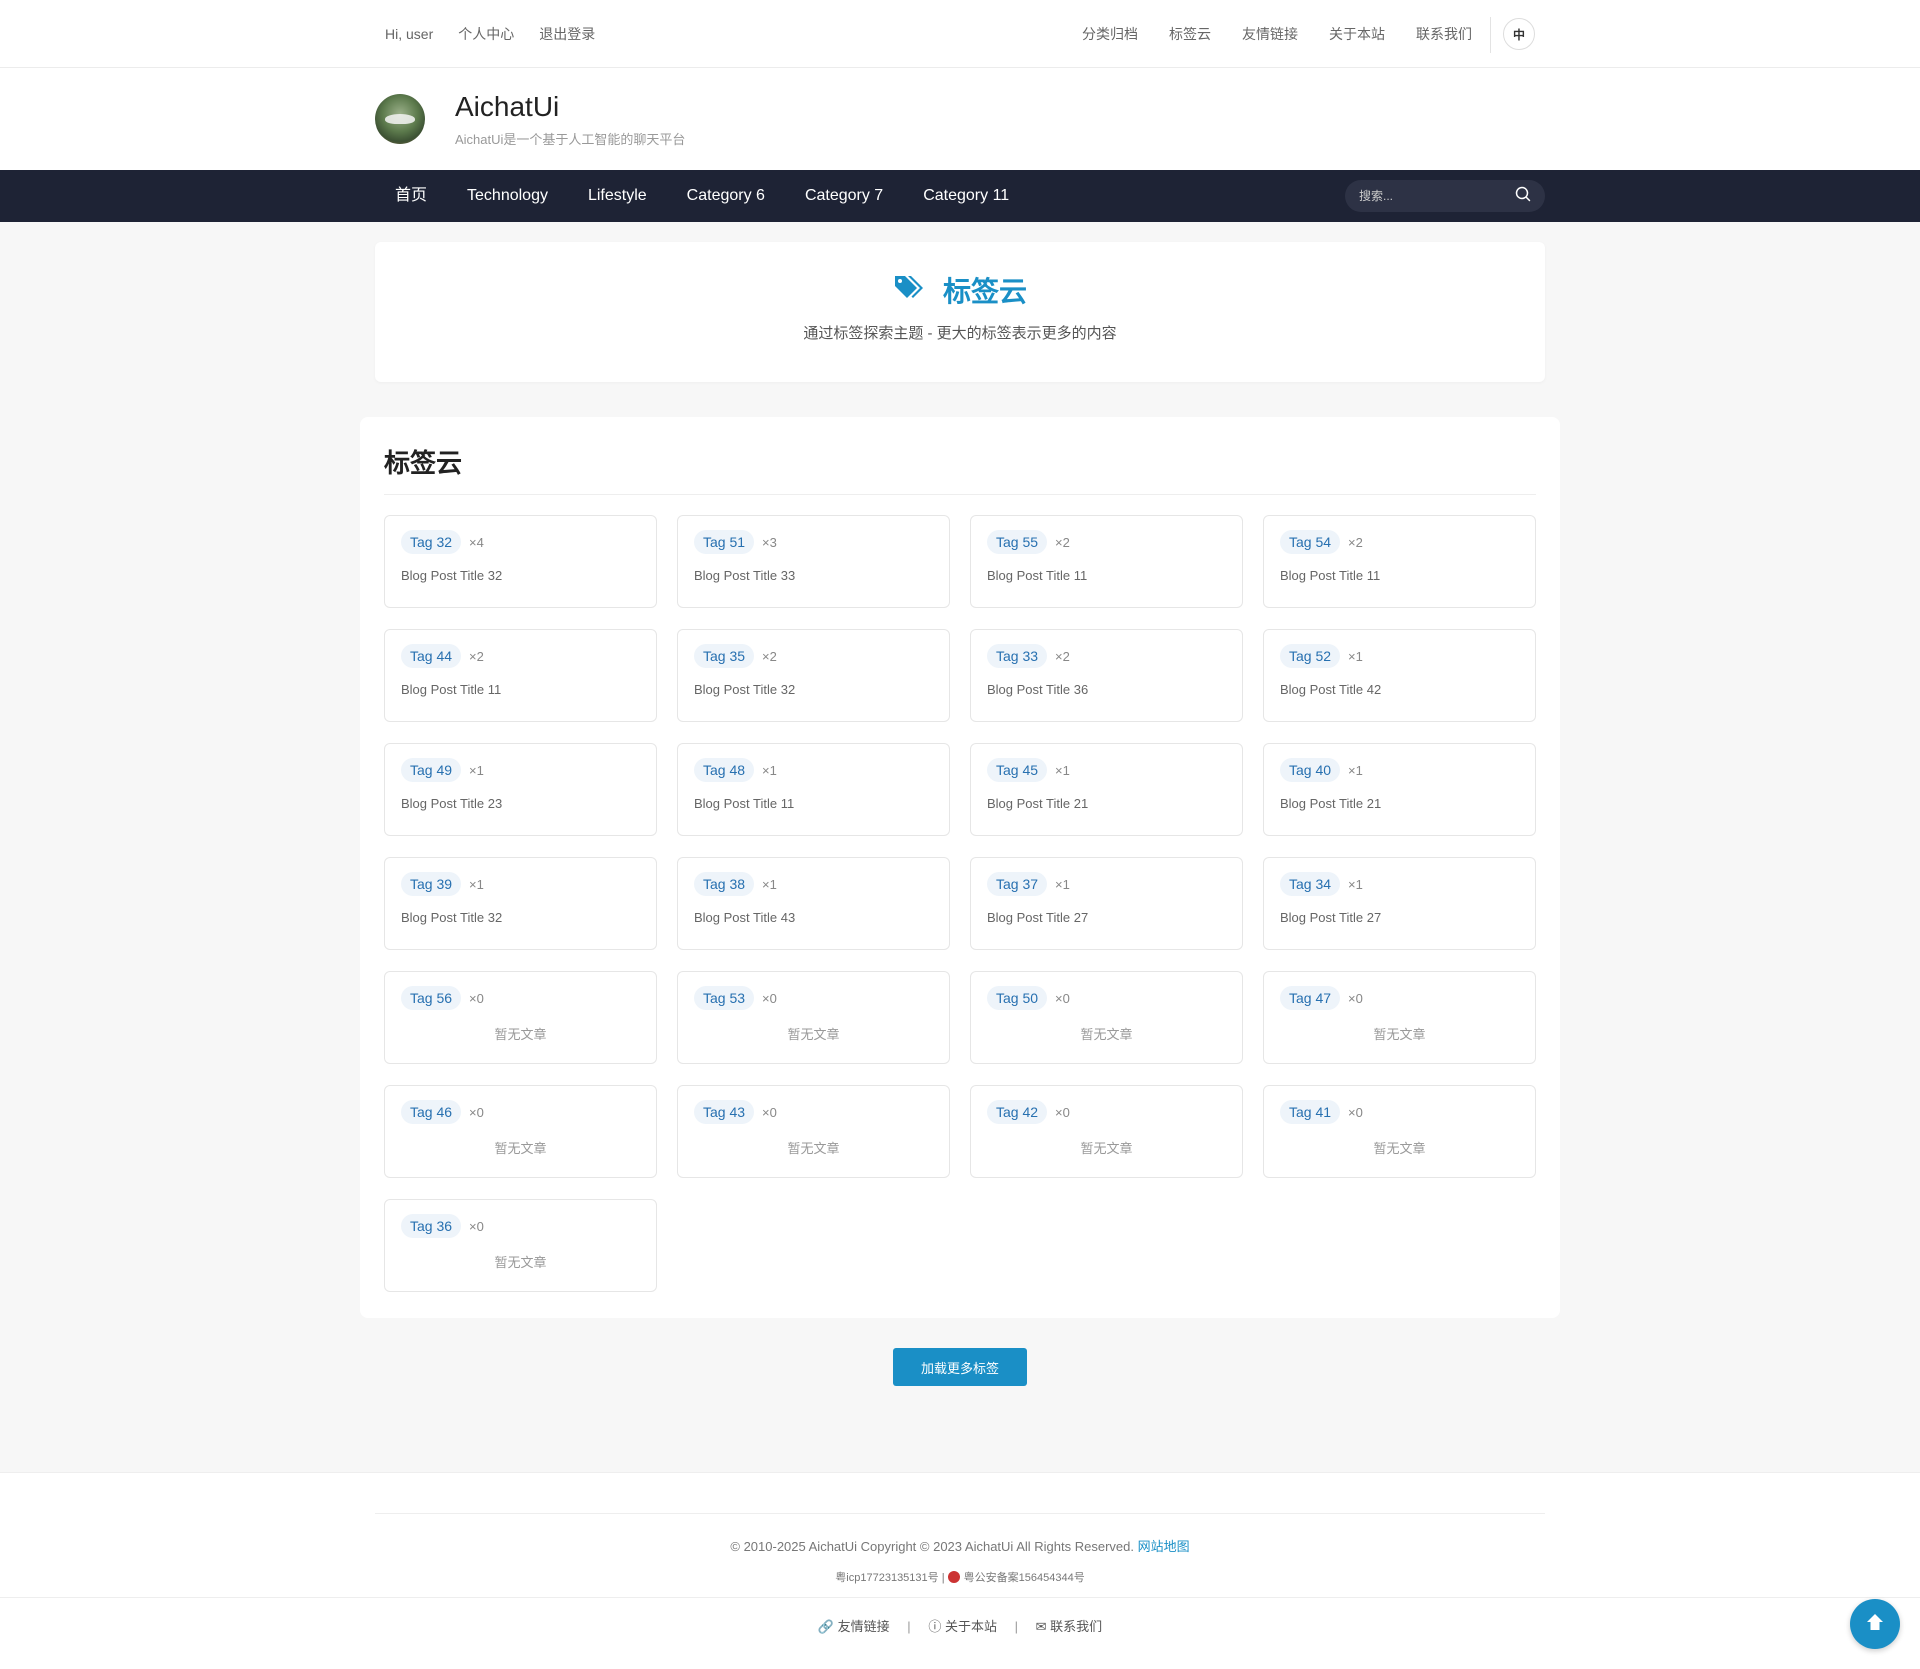 This screenshot has height=1669, width=1920. I want to click on tag-post-link: Blog Post Title 42, so click(1399, 689).